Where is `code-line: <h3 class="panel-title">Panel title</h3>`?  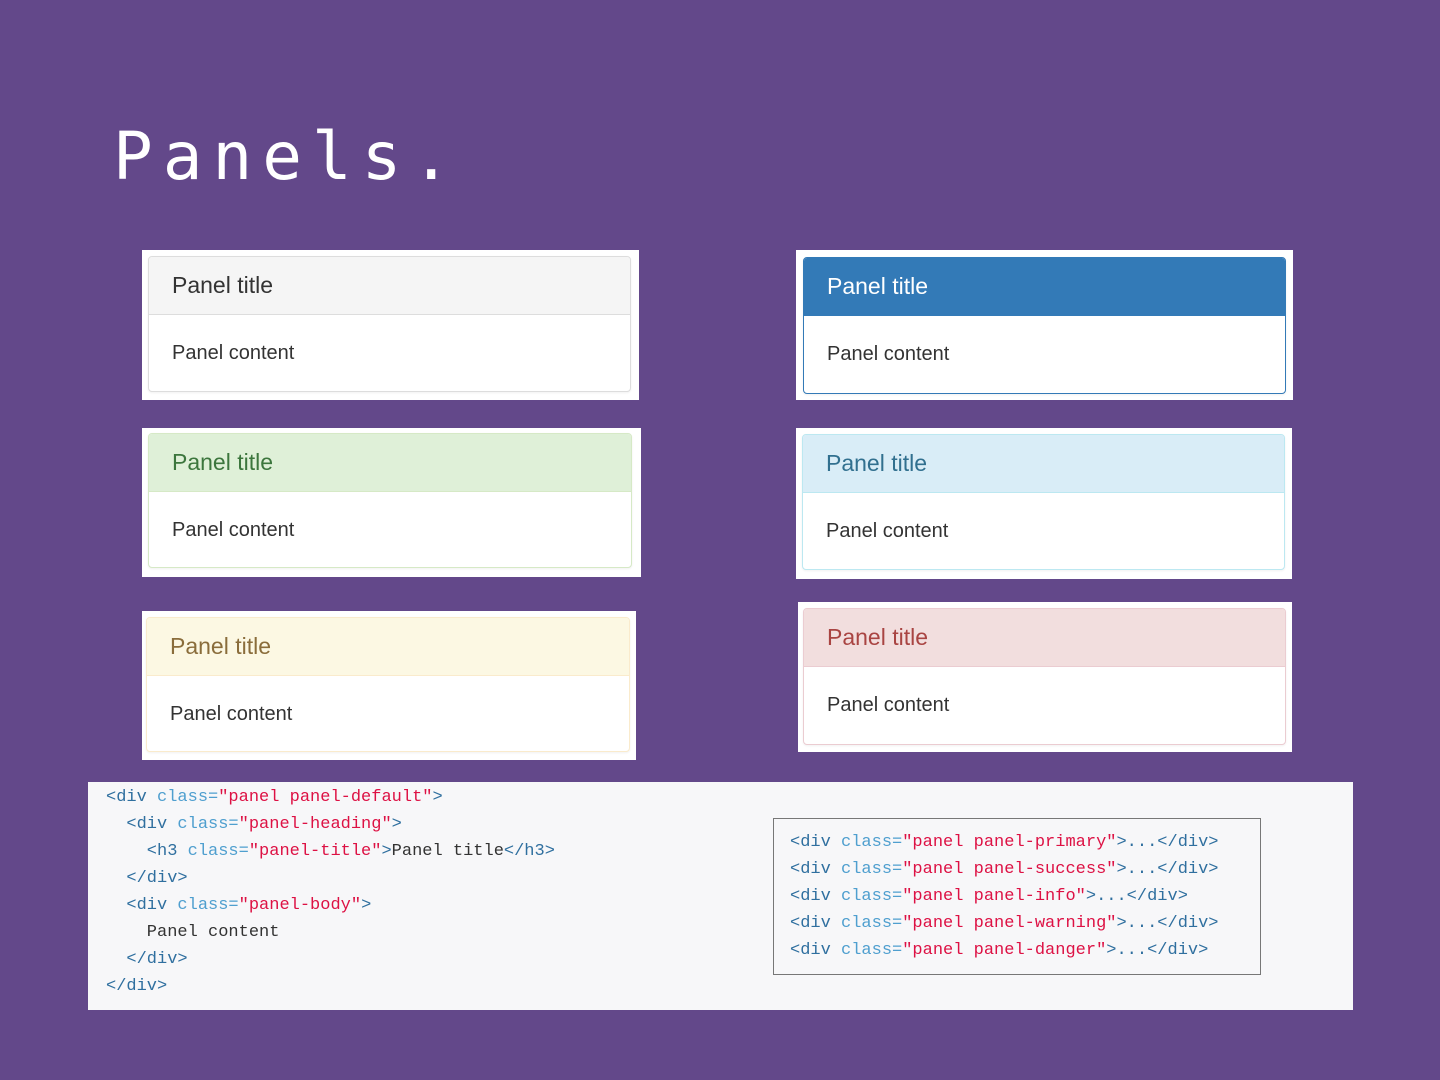
code-line: <h3 class="panel-title">Panel title</h3> is located at coordinates (330, 851).